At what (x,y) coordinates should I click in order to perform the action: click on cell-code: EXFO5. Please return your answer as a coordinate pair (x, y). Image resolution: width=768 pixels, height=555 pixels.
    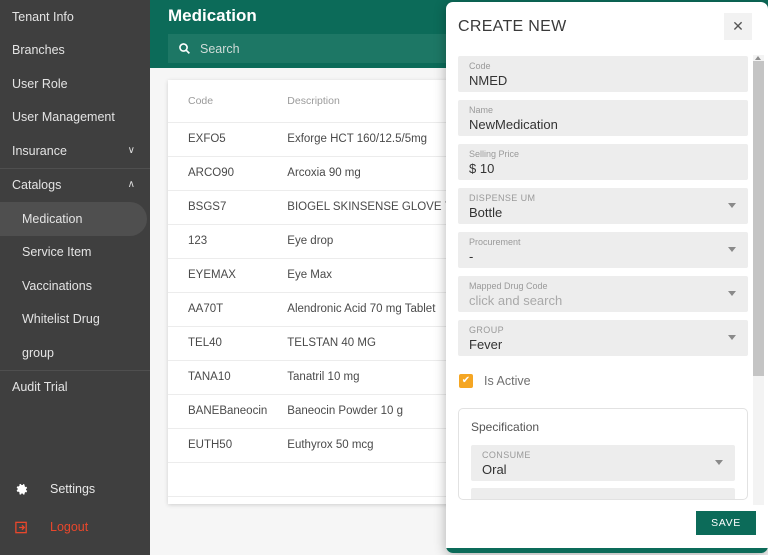
    Looking at the image, I should click on (218, 139).